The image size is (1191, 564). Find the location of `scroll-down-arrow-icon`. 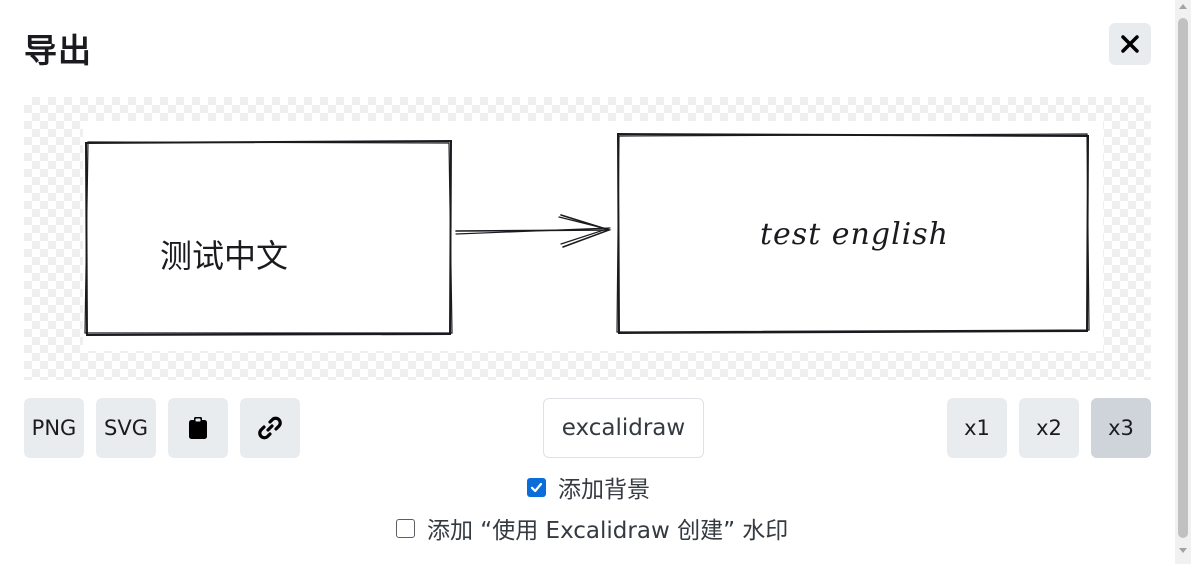

scroll-down-arrow-icon is located at coordinates (1183, 550).